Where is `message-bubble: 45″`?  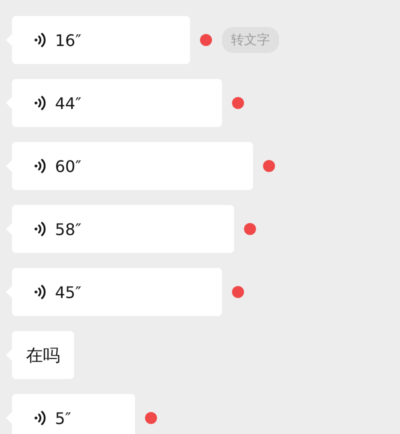
message-bubble: 45″ is located at coordinates (117, 292).